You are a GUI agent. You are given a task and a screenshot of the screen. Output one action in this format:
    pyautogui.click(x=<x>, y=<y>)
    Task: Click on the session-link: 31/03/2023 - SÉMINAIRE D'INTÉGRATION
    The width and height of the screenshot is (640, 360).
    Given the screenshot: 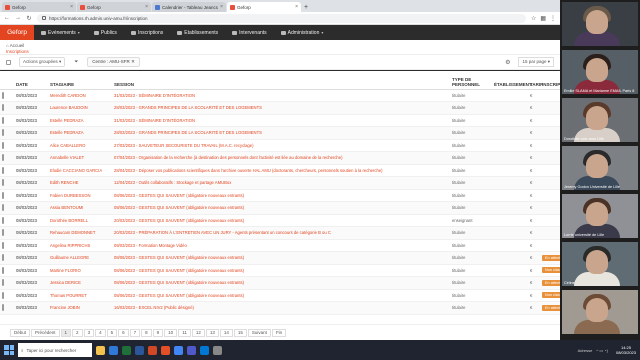 What is the action you would take?
    pyautogui.click(x=281, y=95)
    